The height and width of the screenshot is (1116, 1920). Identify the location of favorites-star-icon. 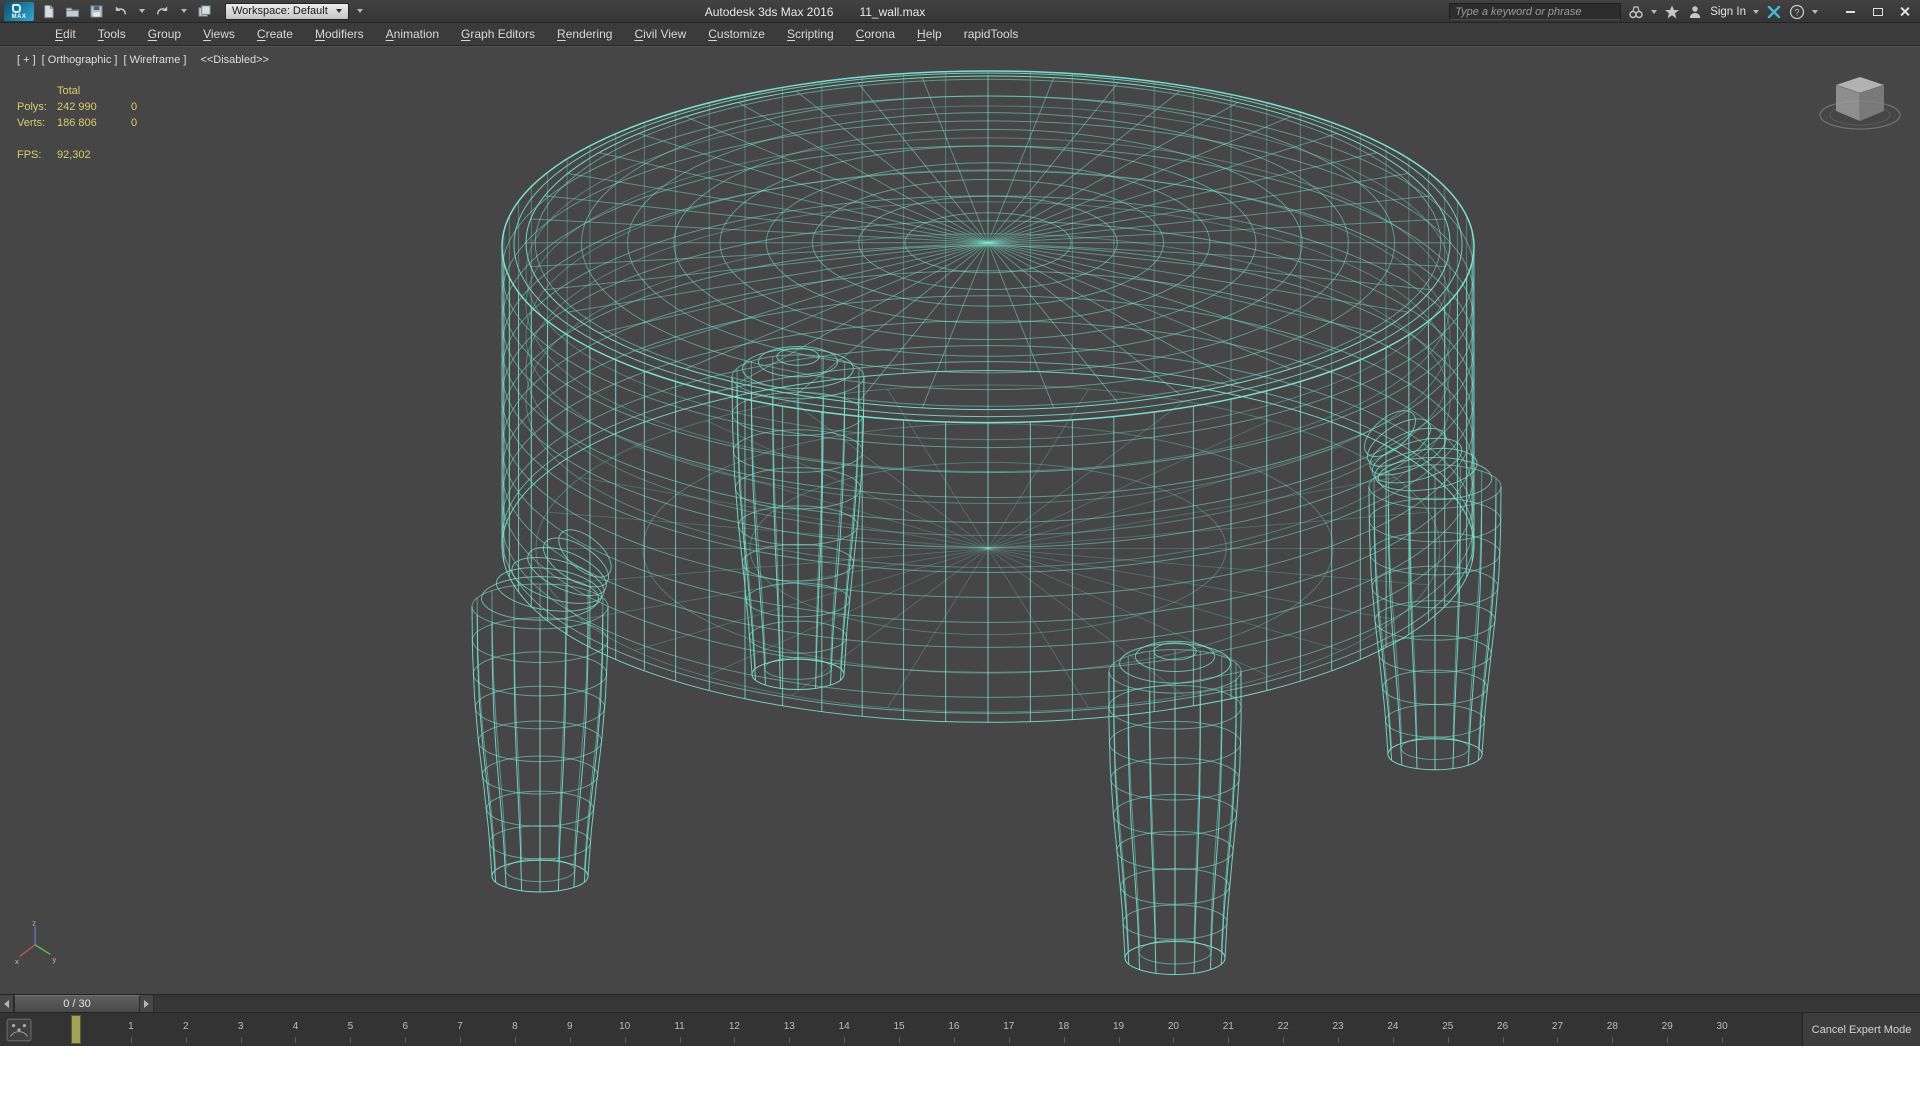
(1672, 12).